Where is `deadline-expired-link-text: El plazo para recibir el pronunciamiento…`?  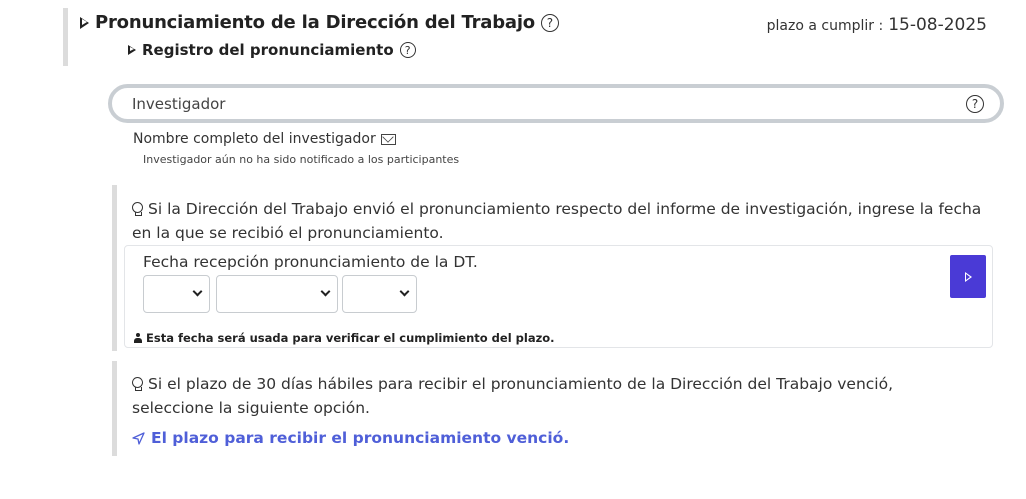
deadline-expired-link-text: El plazo para recibir el pronunciamiento… is located at coordinates (360, 438).